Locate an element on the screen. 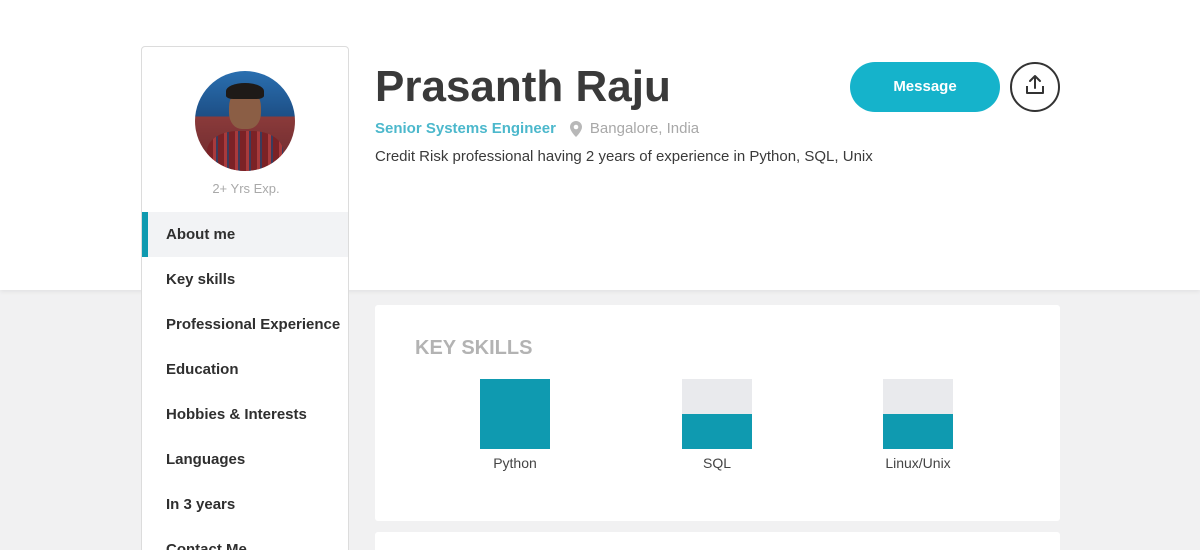 This screenshot has height=550, width=1200. profile-name: Prasanth Raju is located at coordinates (523, 86).